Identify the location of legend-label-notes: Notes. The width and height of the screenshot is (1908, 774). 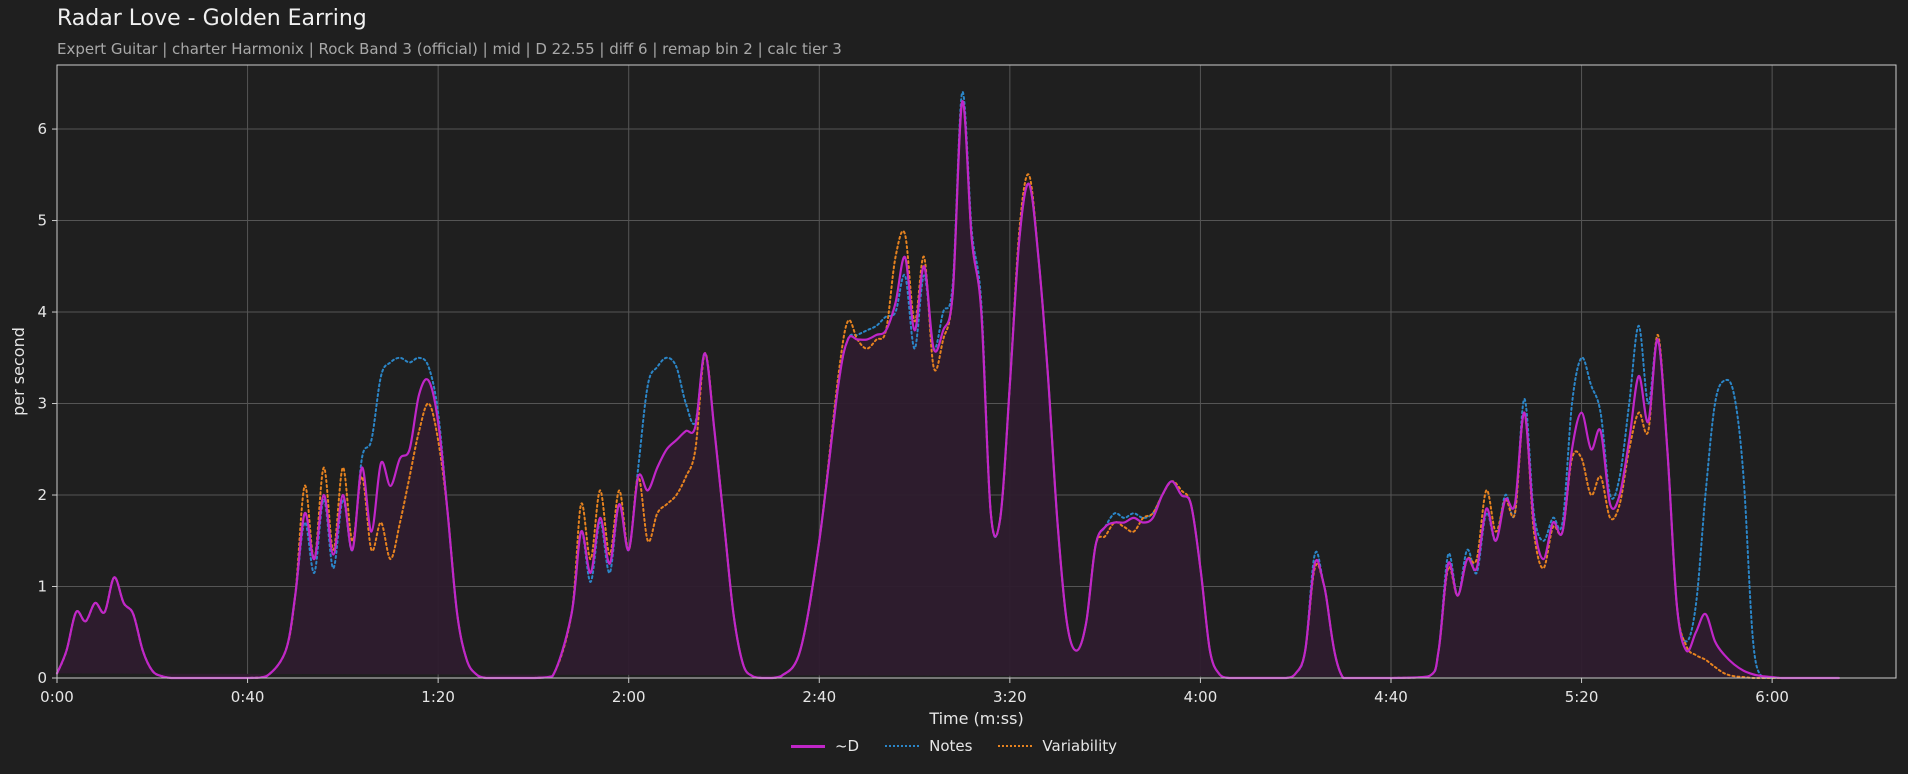
(951, 746).